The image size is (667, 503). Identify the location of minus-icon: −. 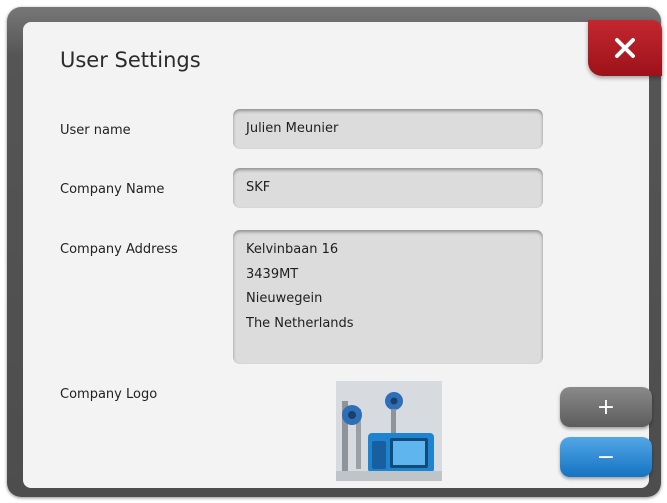
(606, 457).